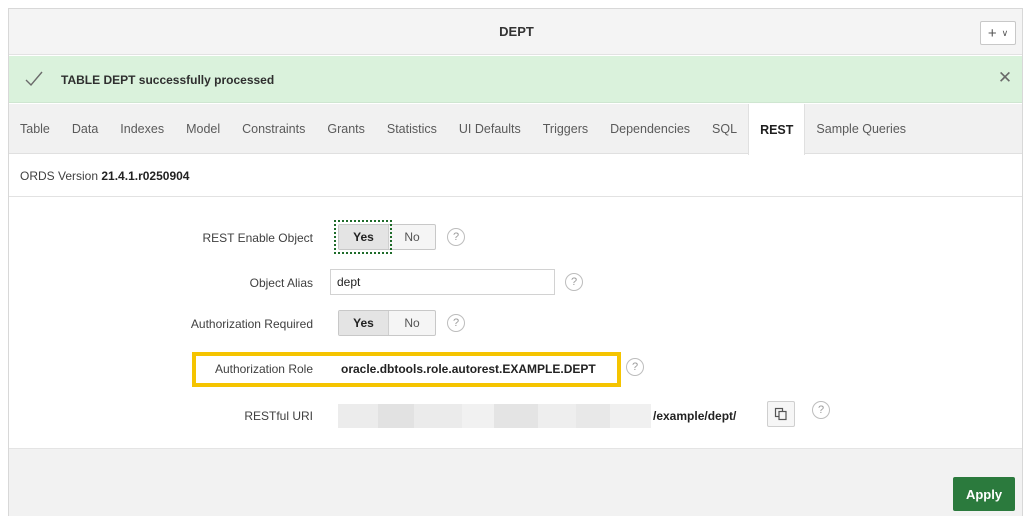 The width and height of the screenshot is (1025, 516). I want to click on ords-version: ORDS Version 21.4.1.r0250904, so click(104, 176).